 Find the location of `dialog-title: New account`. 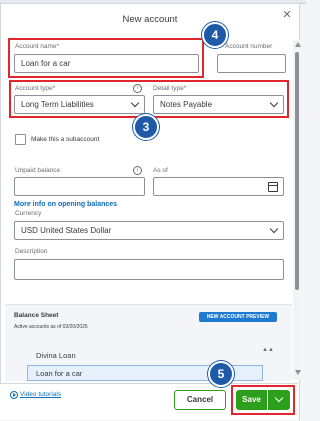

dialog-title: New account is located at coordinates (150, 19).